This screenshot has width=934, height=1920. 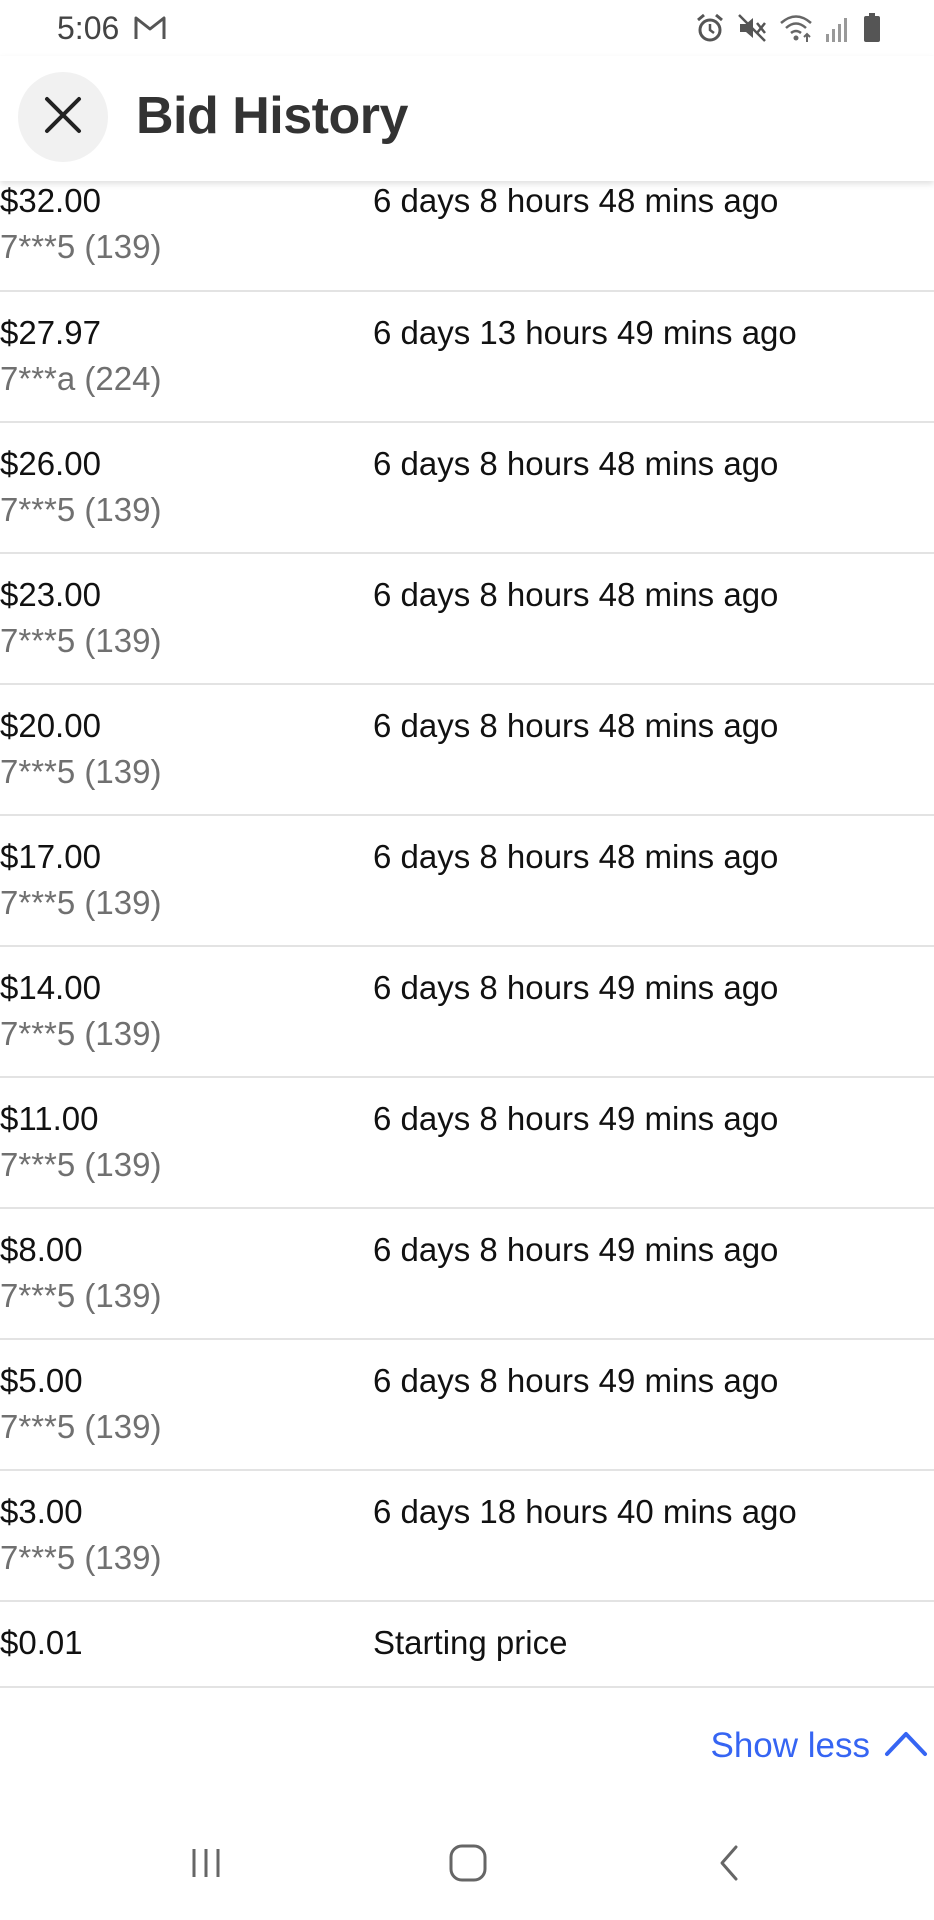 I want to click on home-button, so click(x=468, y=1865).